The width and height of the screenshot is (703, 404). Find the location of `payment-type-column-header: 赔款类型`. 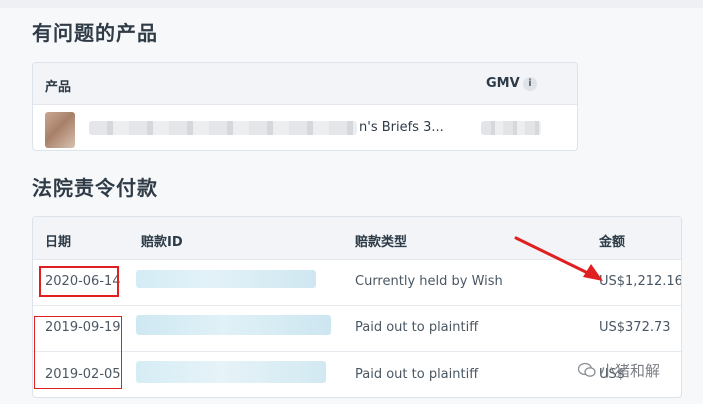

payment-type-column-header: 赔款类型 is located at coordinates (381, 242).